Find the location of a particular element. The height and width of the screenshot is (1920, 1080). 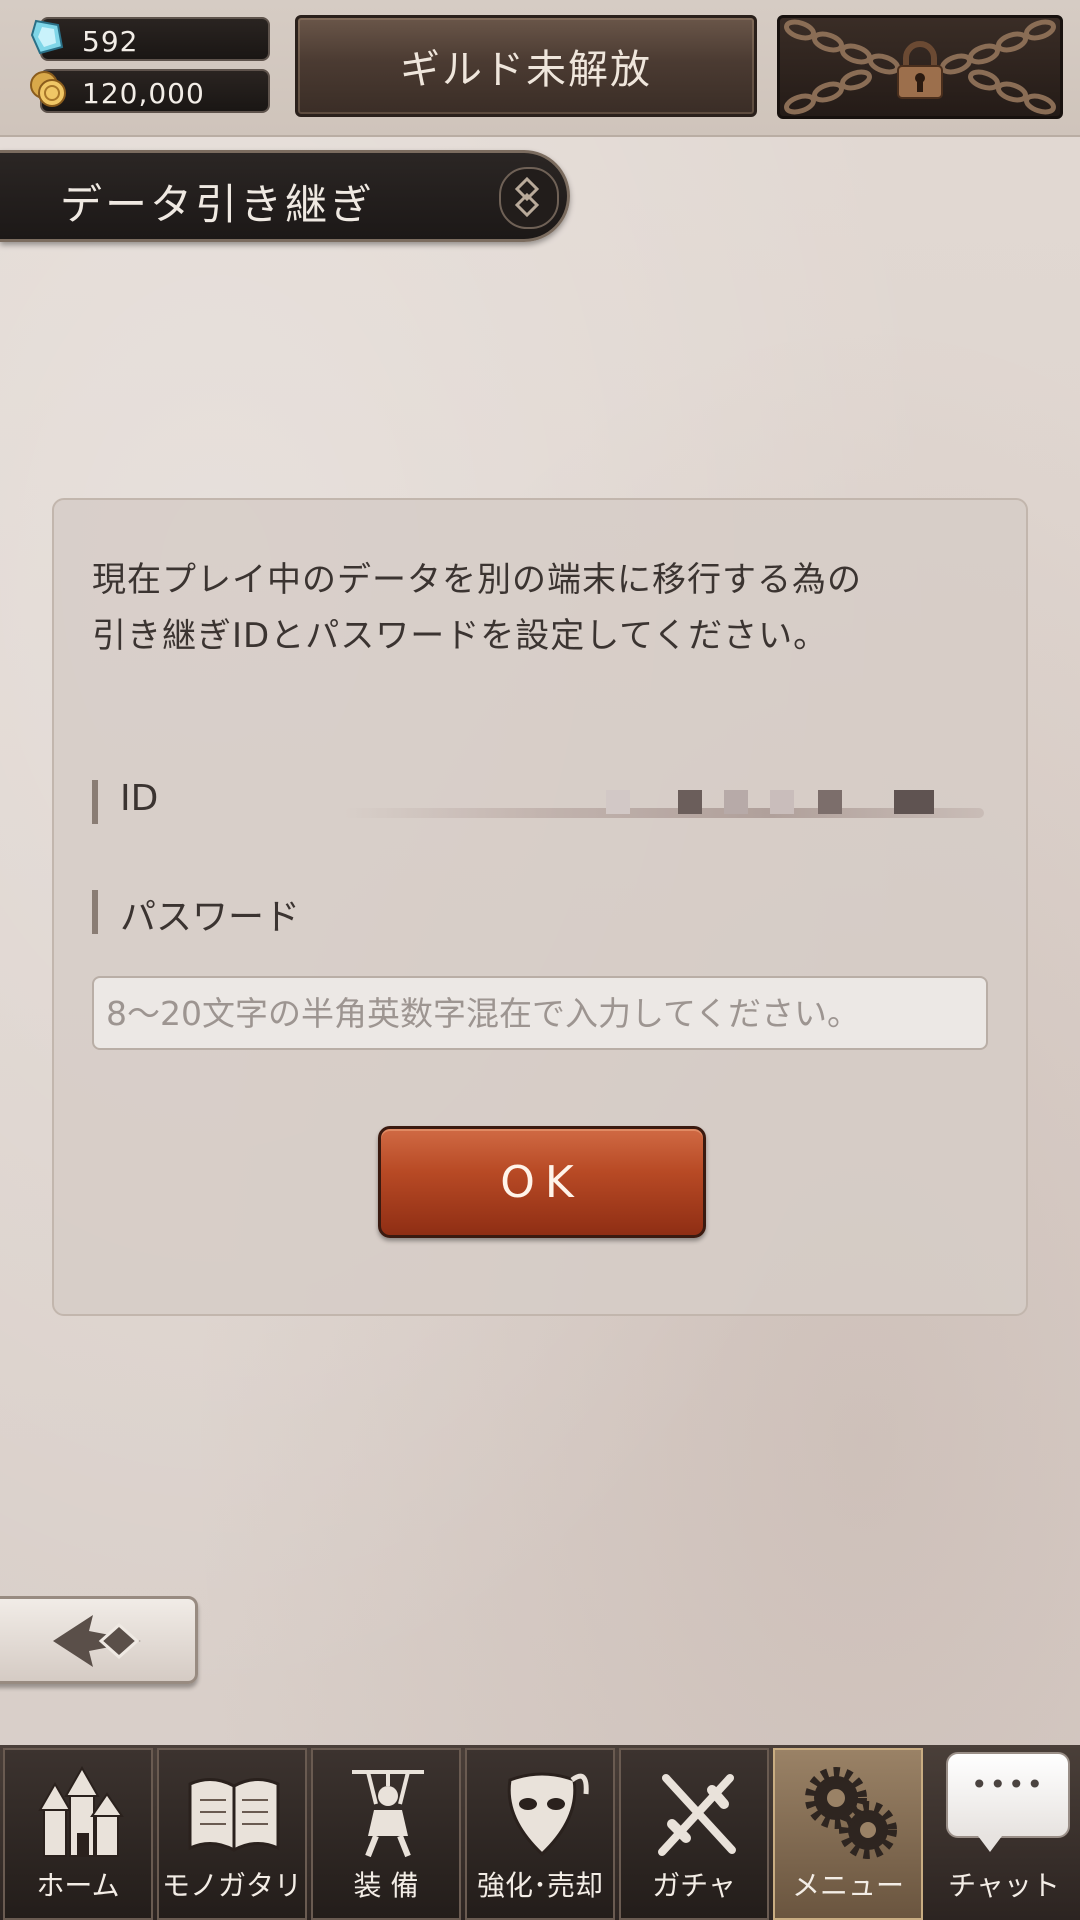

page-title-banner: データ引き継ぎ is located at coordinates (285, 196).